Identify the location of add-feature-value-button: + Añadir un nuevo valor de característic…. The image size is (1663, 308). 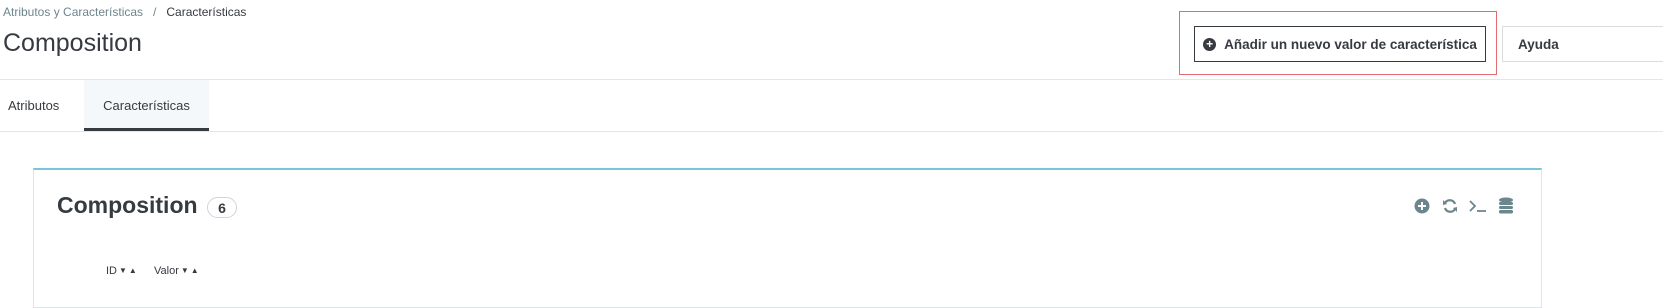
(1340, 44).